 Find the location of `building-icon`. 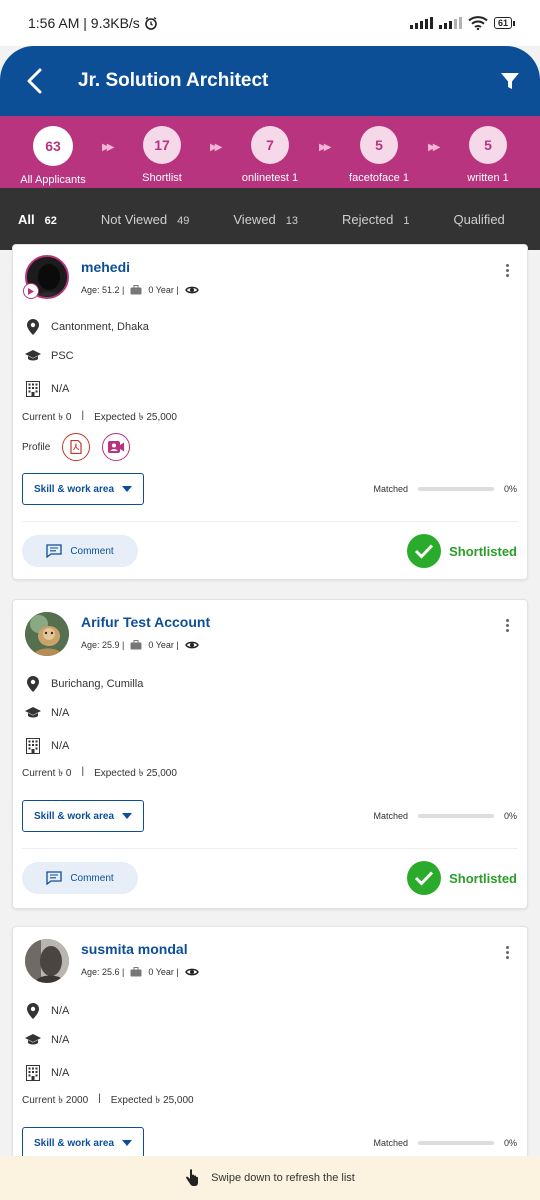

building-icon is located at coordinates (33, 389).